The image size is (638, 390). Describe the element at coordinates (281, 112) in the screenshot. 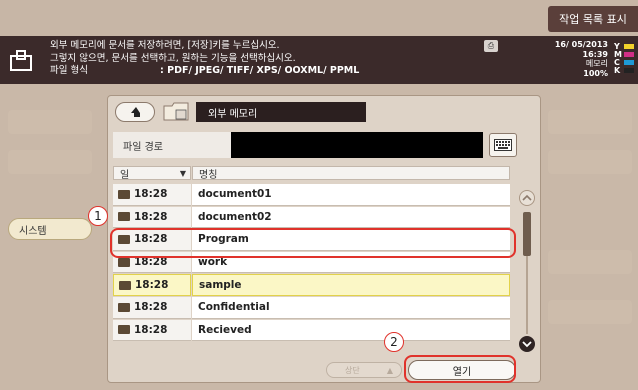

I see `current-folder-title: 외부 메모리` at that location.